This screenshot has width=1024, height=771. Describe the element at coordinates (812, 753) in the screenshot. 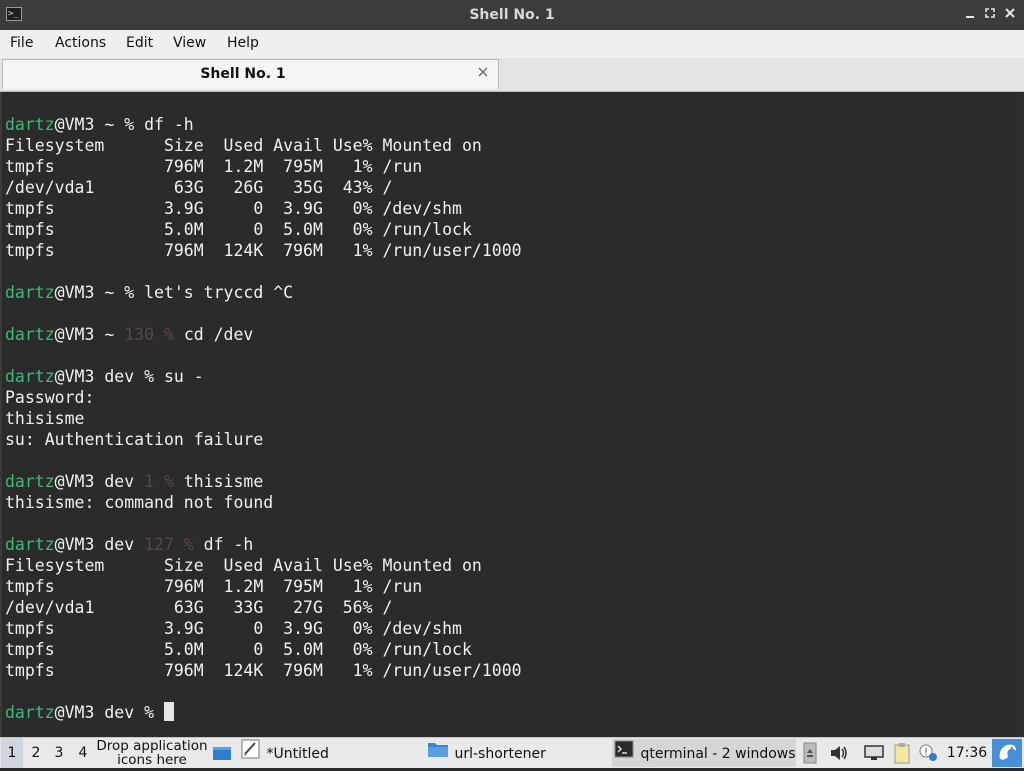

I see `eject-icon` at that location.